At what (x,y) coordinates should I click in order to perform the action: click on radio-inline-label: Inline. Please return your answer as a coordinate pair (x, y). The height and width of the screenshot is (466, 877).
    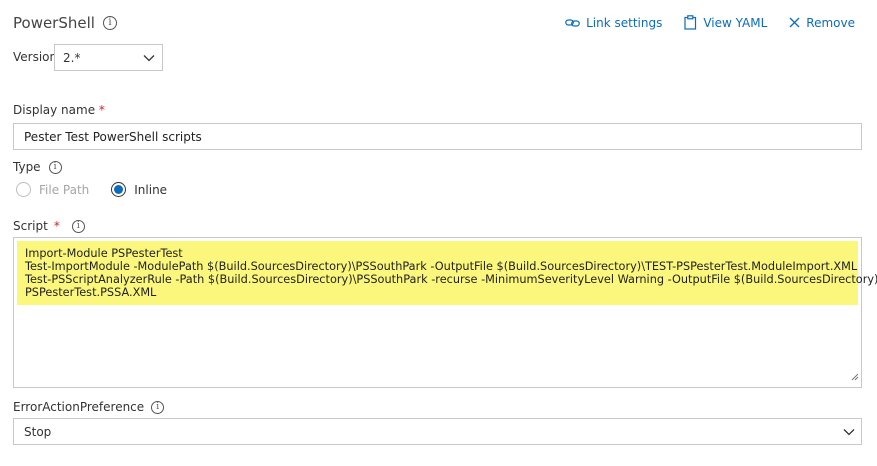
    Looking at the image, I should click on (151, 189).